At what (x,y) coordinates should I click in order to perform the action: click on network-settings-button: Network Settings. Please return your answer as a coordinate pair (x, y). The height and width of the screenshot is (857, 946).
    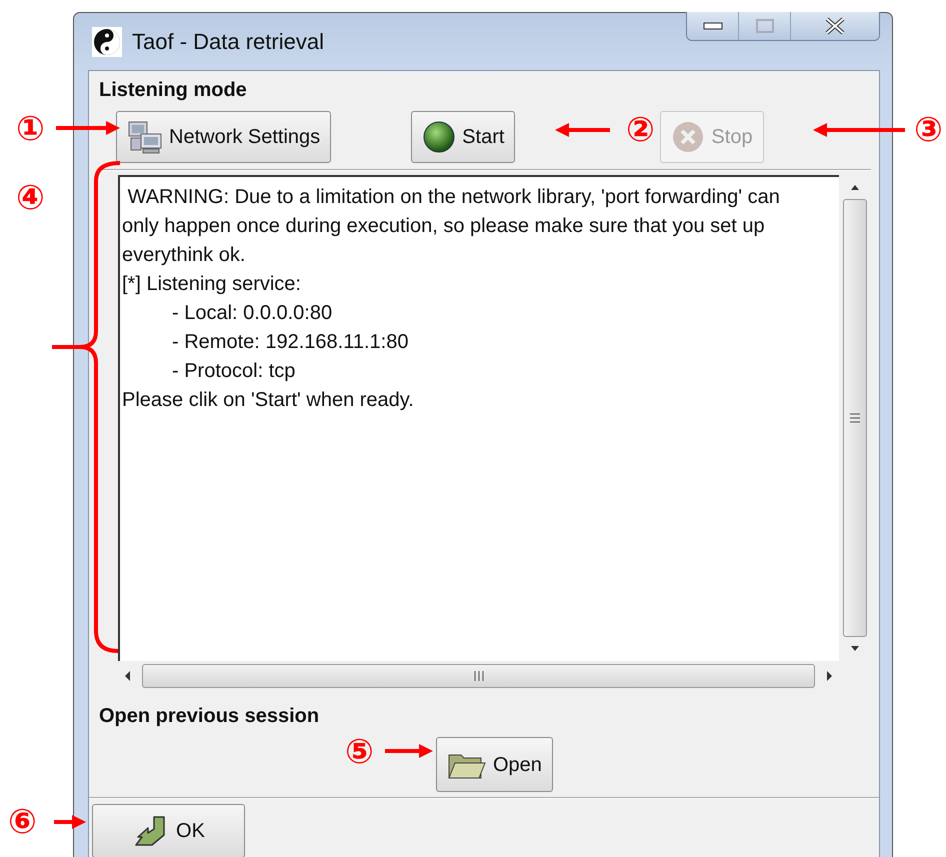
    Looking at the image, I should click on (224, 137).